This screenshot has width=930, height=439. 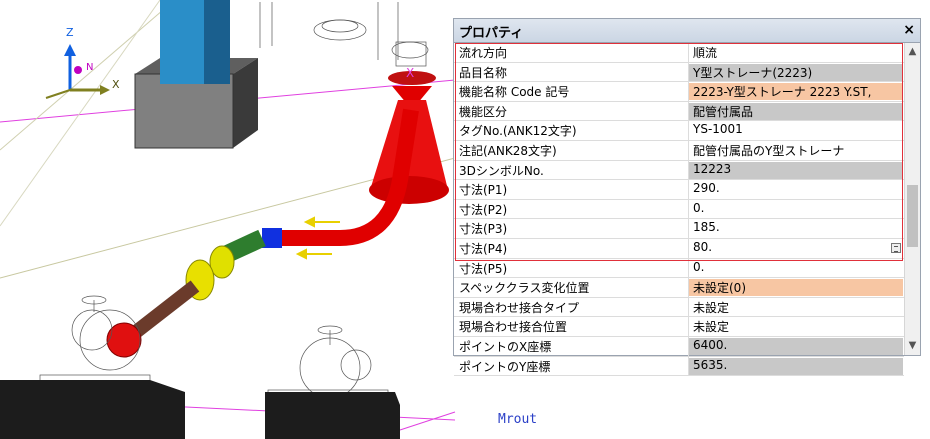 I want to click on axis-z-label: Z, so click(x=70, y=32).